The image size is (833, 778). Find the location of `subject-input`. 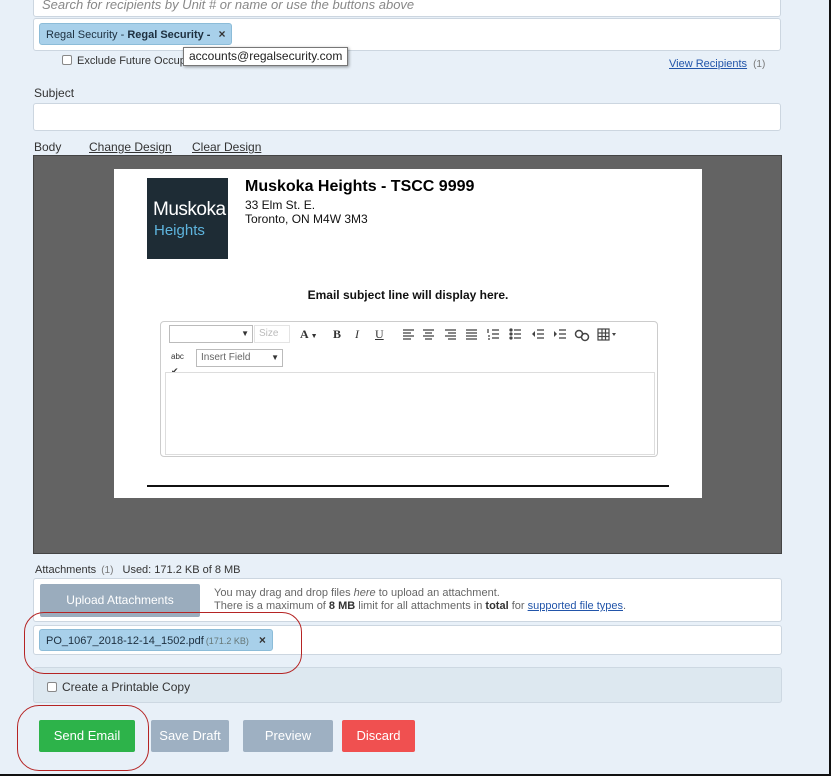

subject-input is located at coordinates (407, 117).